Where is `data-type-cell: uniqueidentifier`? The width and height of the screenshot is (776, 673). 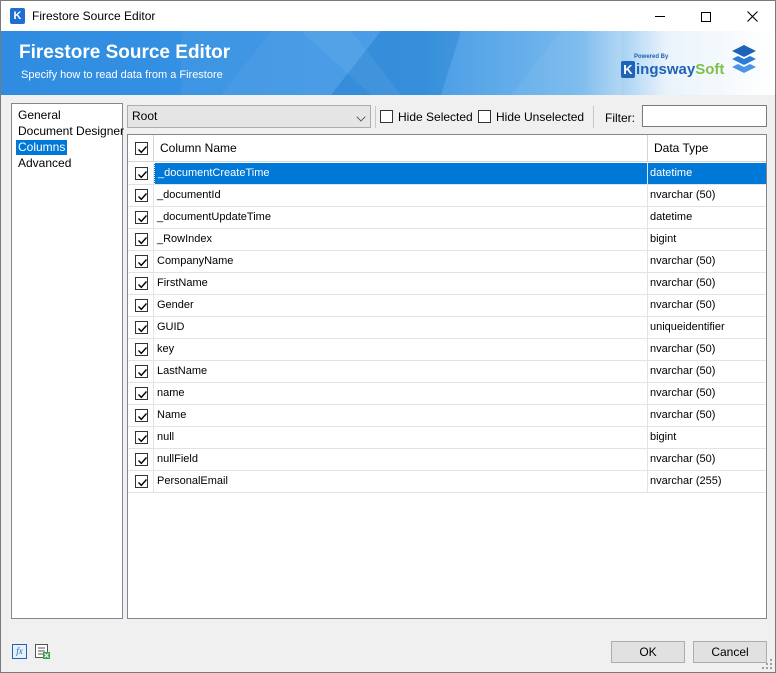 data-type-cell: uniqueidentifier is located at coordinates (707, 327).